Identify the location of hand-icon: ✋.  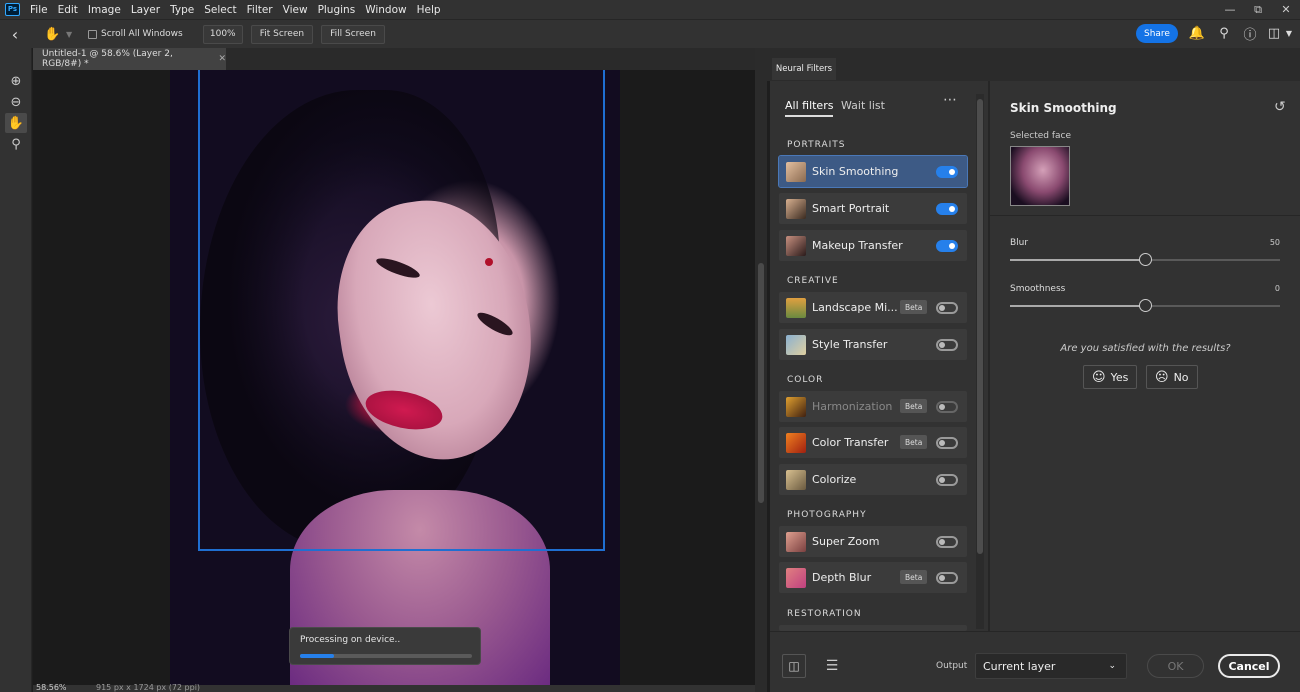
(16, 123).